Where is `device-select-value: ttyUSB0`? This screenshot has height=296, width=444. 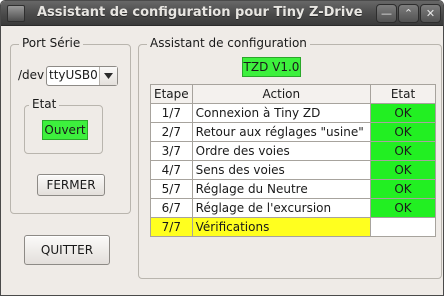
device-select-value: ttyUSB0 is located at coordinates (73, 75).